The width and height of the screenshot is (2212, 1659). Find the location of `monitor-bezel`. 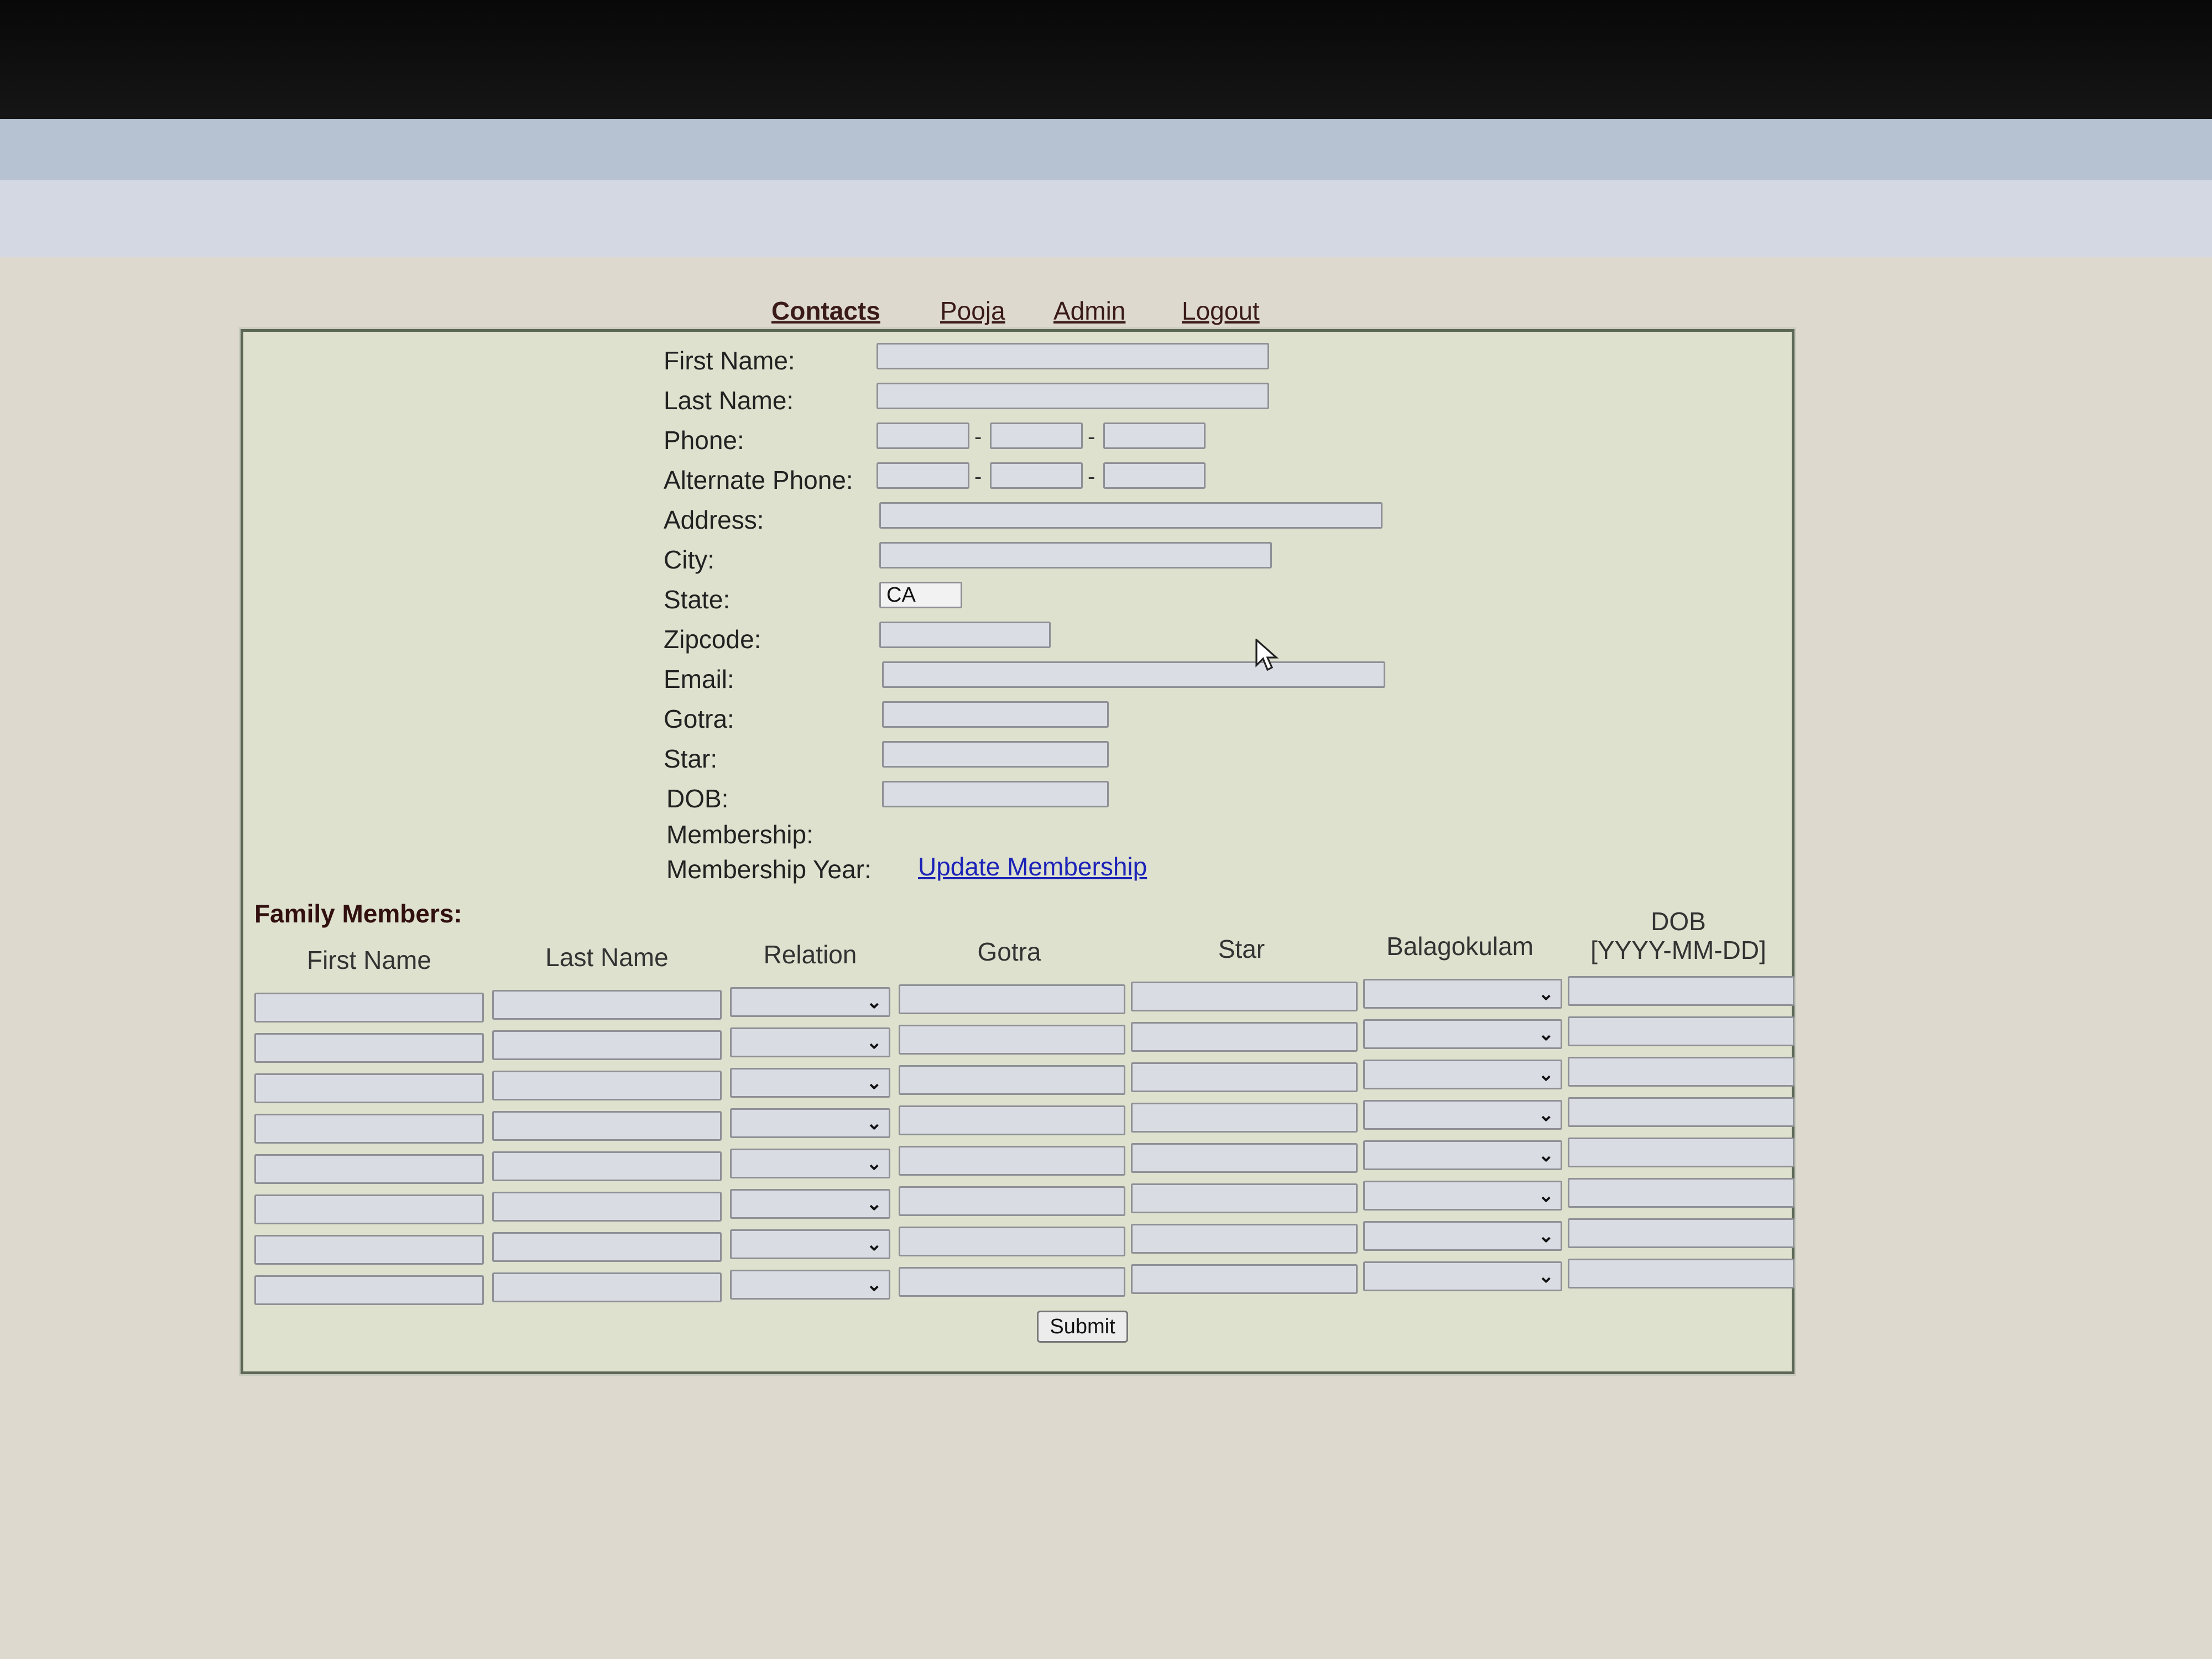

monitor-bezel is located at coordinates (1106, 61).